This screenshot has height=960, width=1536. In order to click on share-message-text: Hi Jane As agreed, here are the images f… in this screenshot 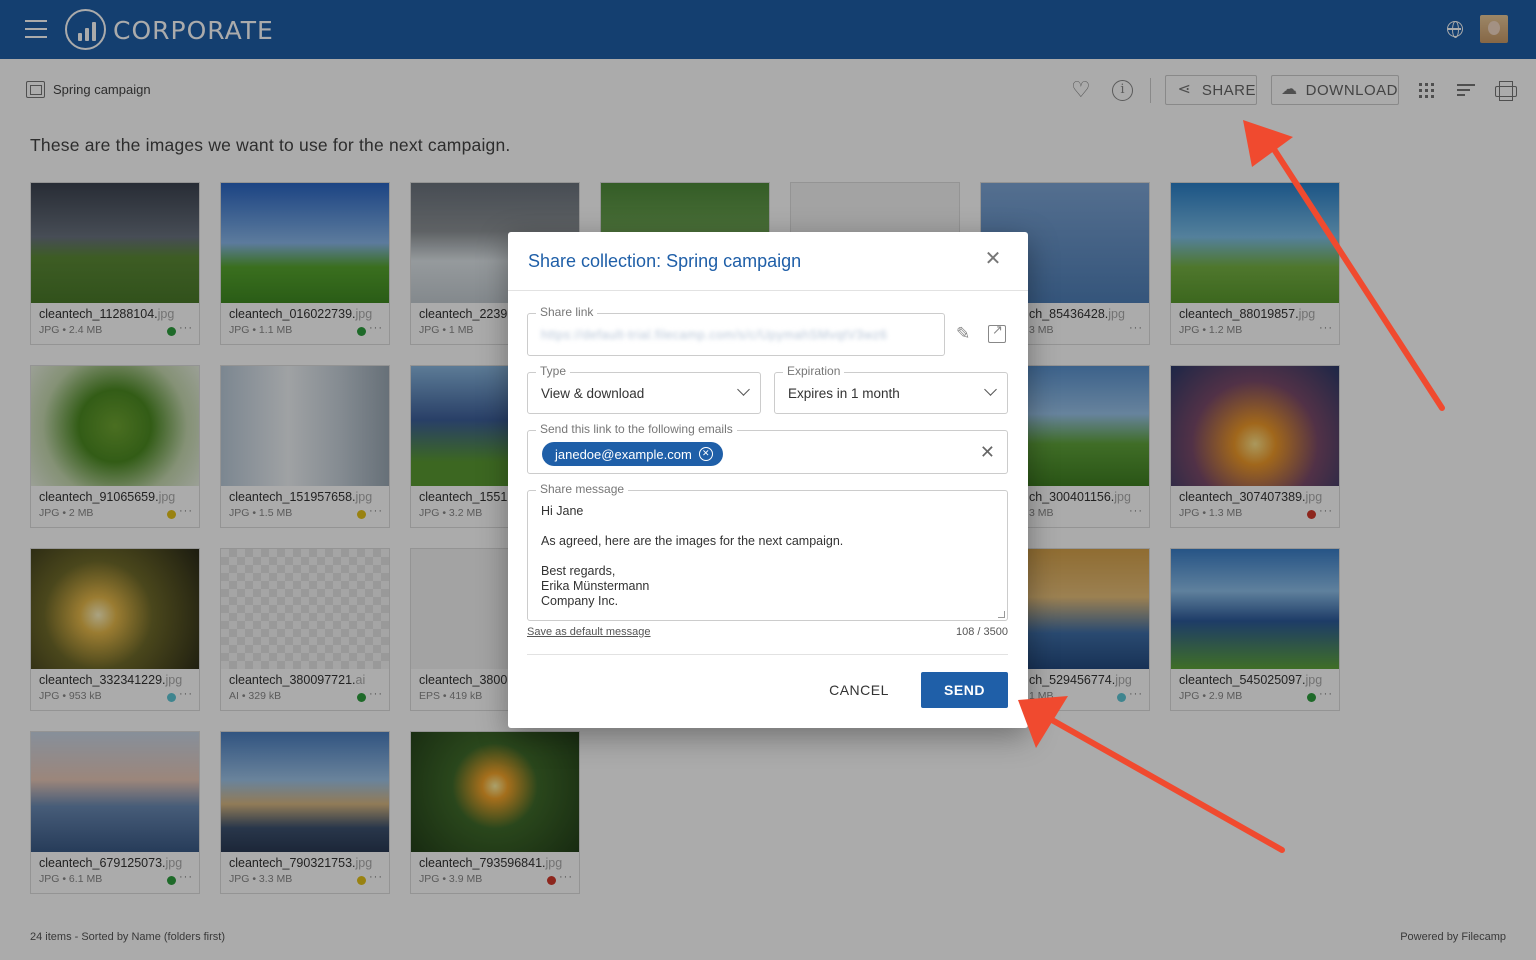, I will do `click(692, 556)`.